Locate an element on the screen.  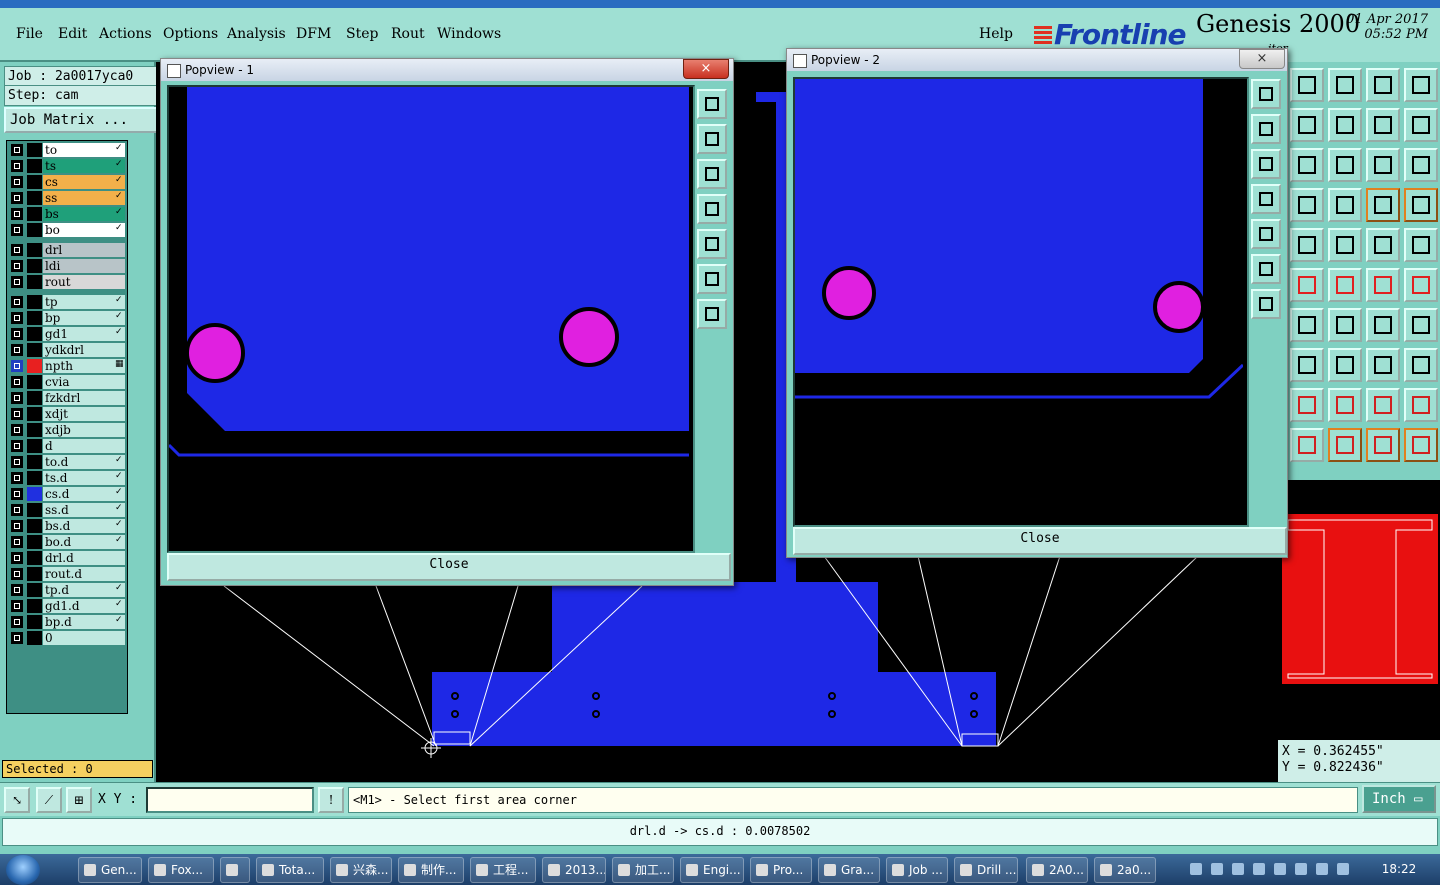
popview-1-close-icon: × is located at coordinates (706, 69).